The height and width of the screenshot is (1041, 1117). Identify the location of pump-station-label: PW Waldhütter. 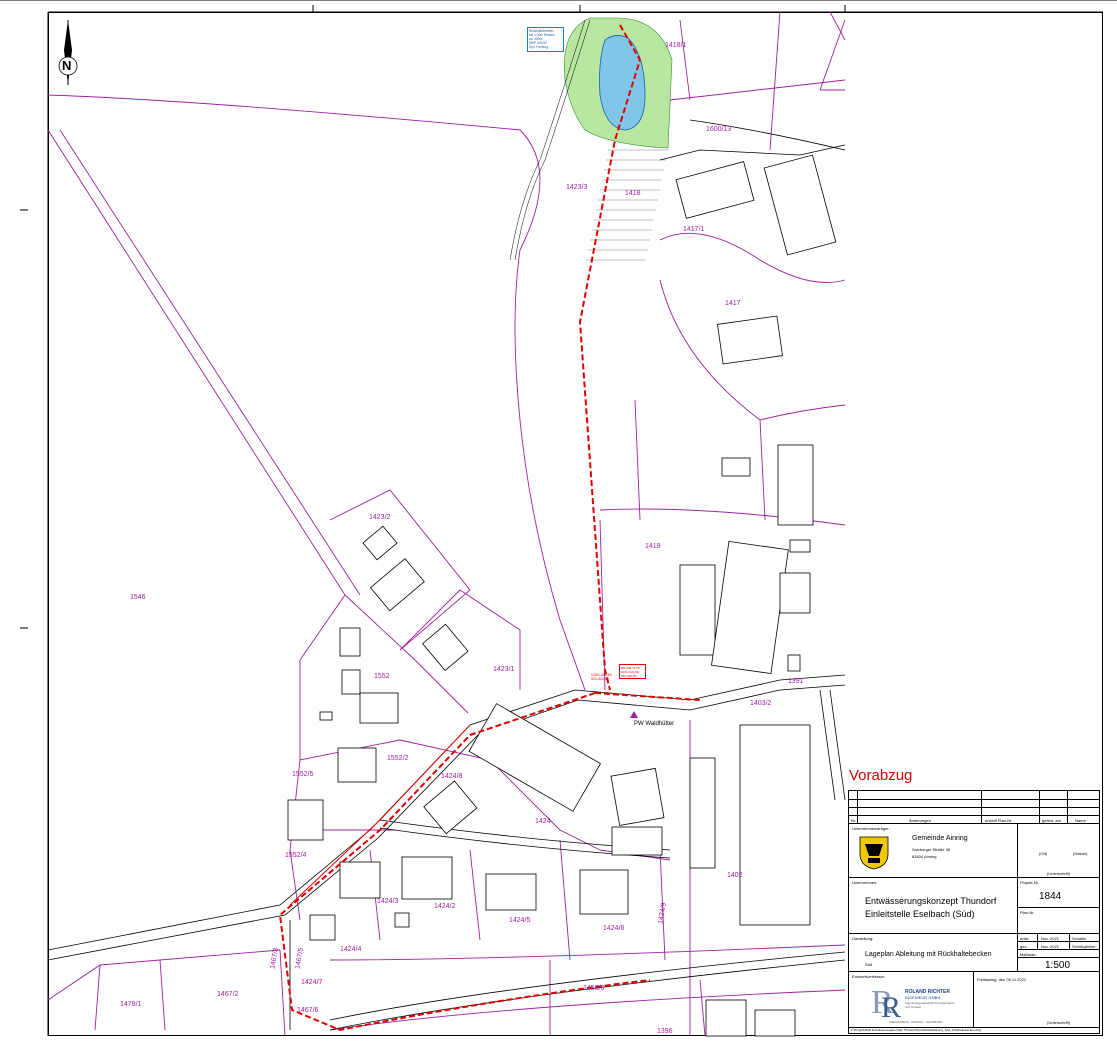
(654, 724).